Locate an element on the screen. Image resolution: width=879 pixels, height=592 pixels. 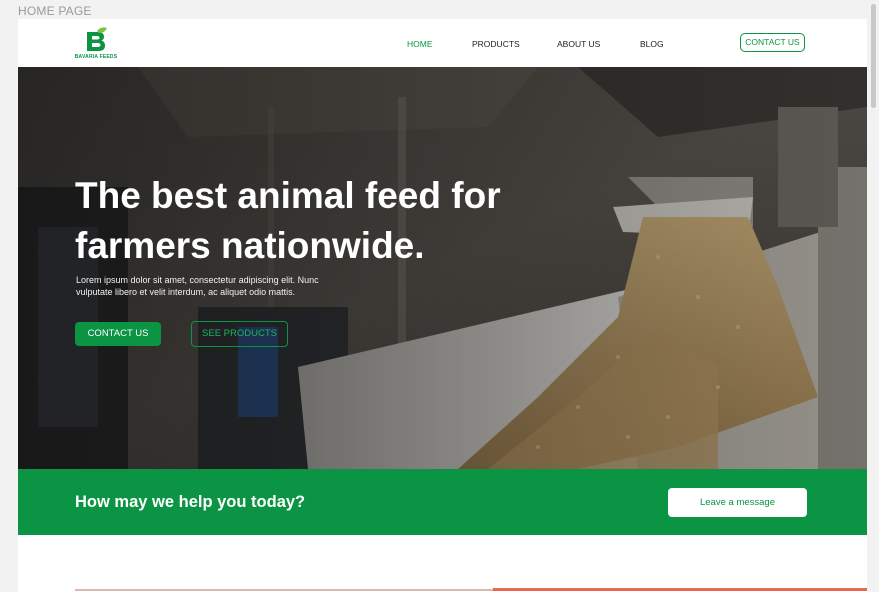
page-label: HOME PAGE is located at coordinates (55, 11).